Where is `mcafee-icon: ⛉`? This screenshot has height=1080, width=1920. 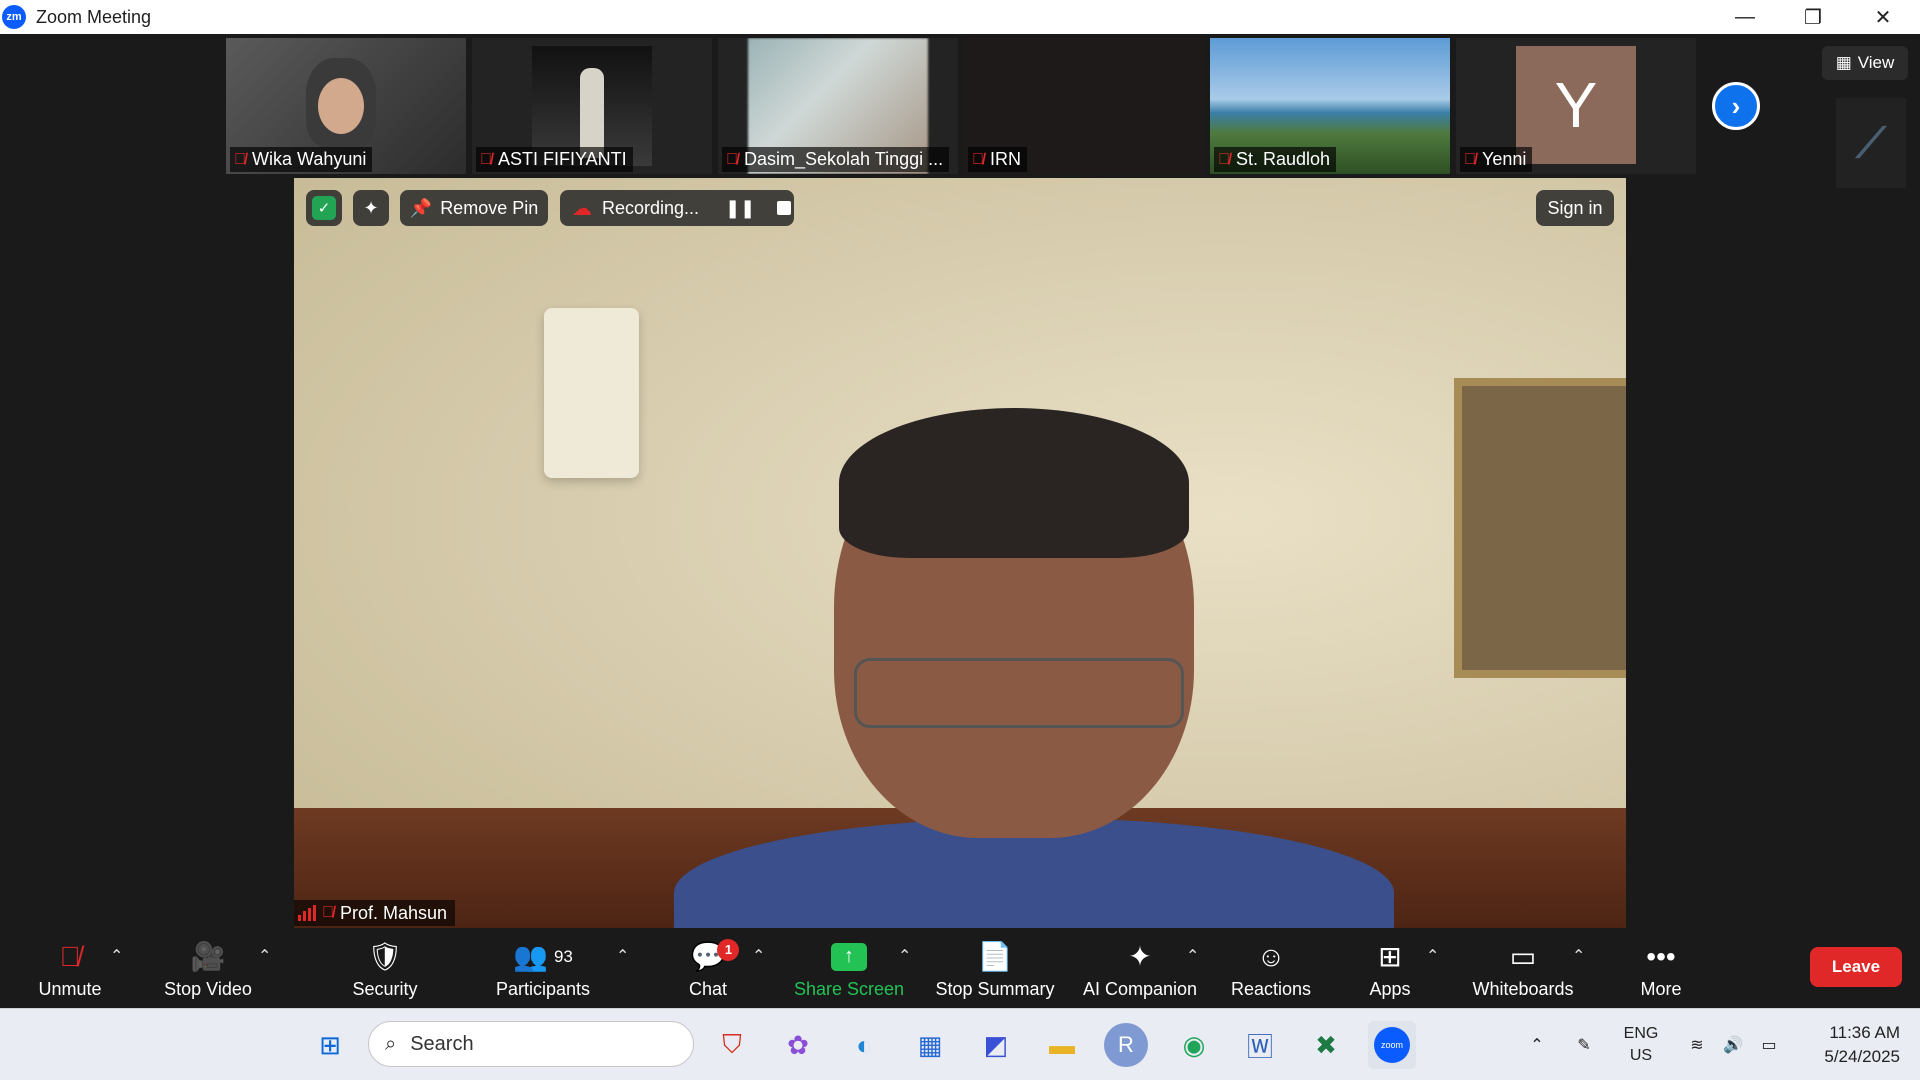 mcafee-icon: ⛉ is located at coordinates (732, 1045).